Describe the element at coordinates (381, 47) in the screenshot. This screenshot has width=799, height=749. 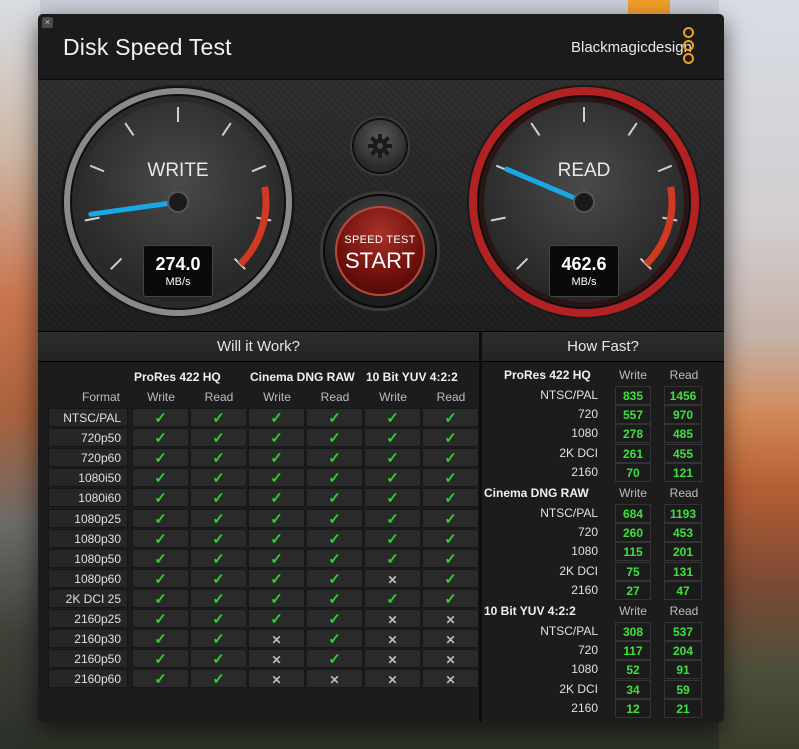
I see `title-bar: × Disk Speed Test Blackmagicdesign` at that location.